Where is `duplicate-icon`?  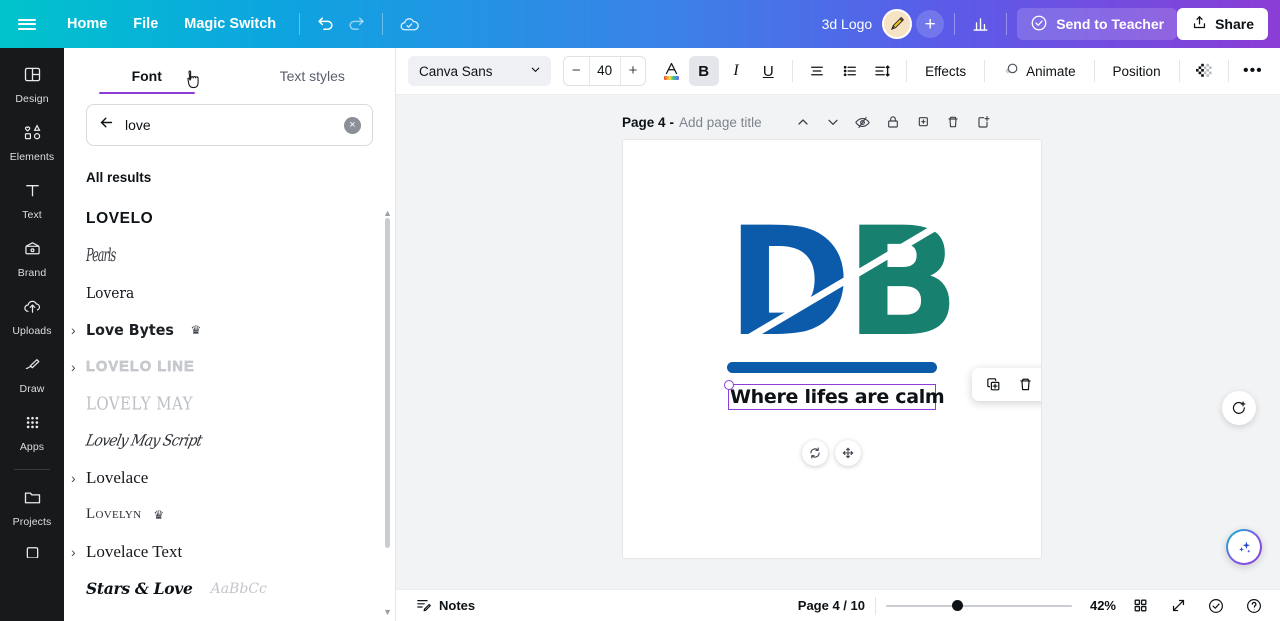
duplicate-icon is located at coordinates (993, 385).